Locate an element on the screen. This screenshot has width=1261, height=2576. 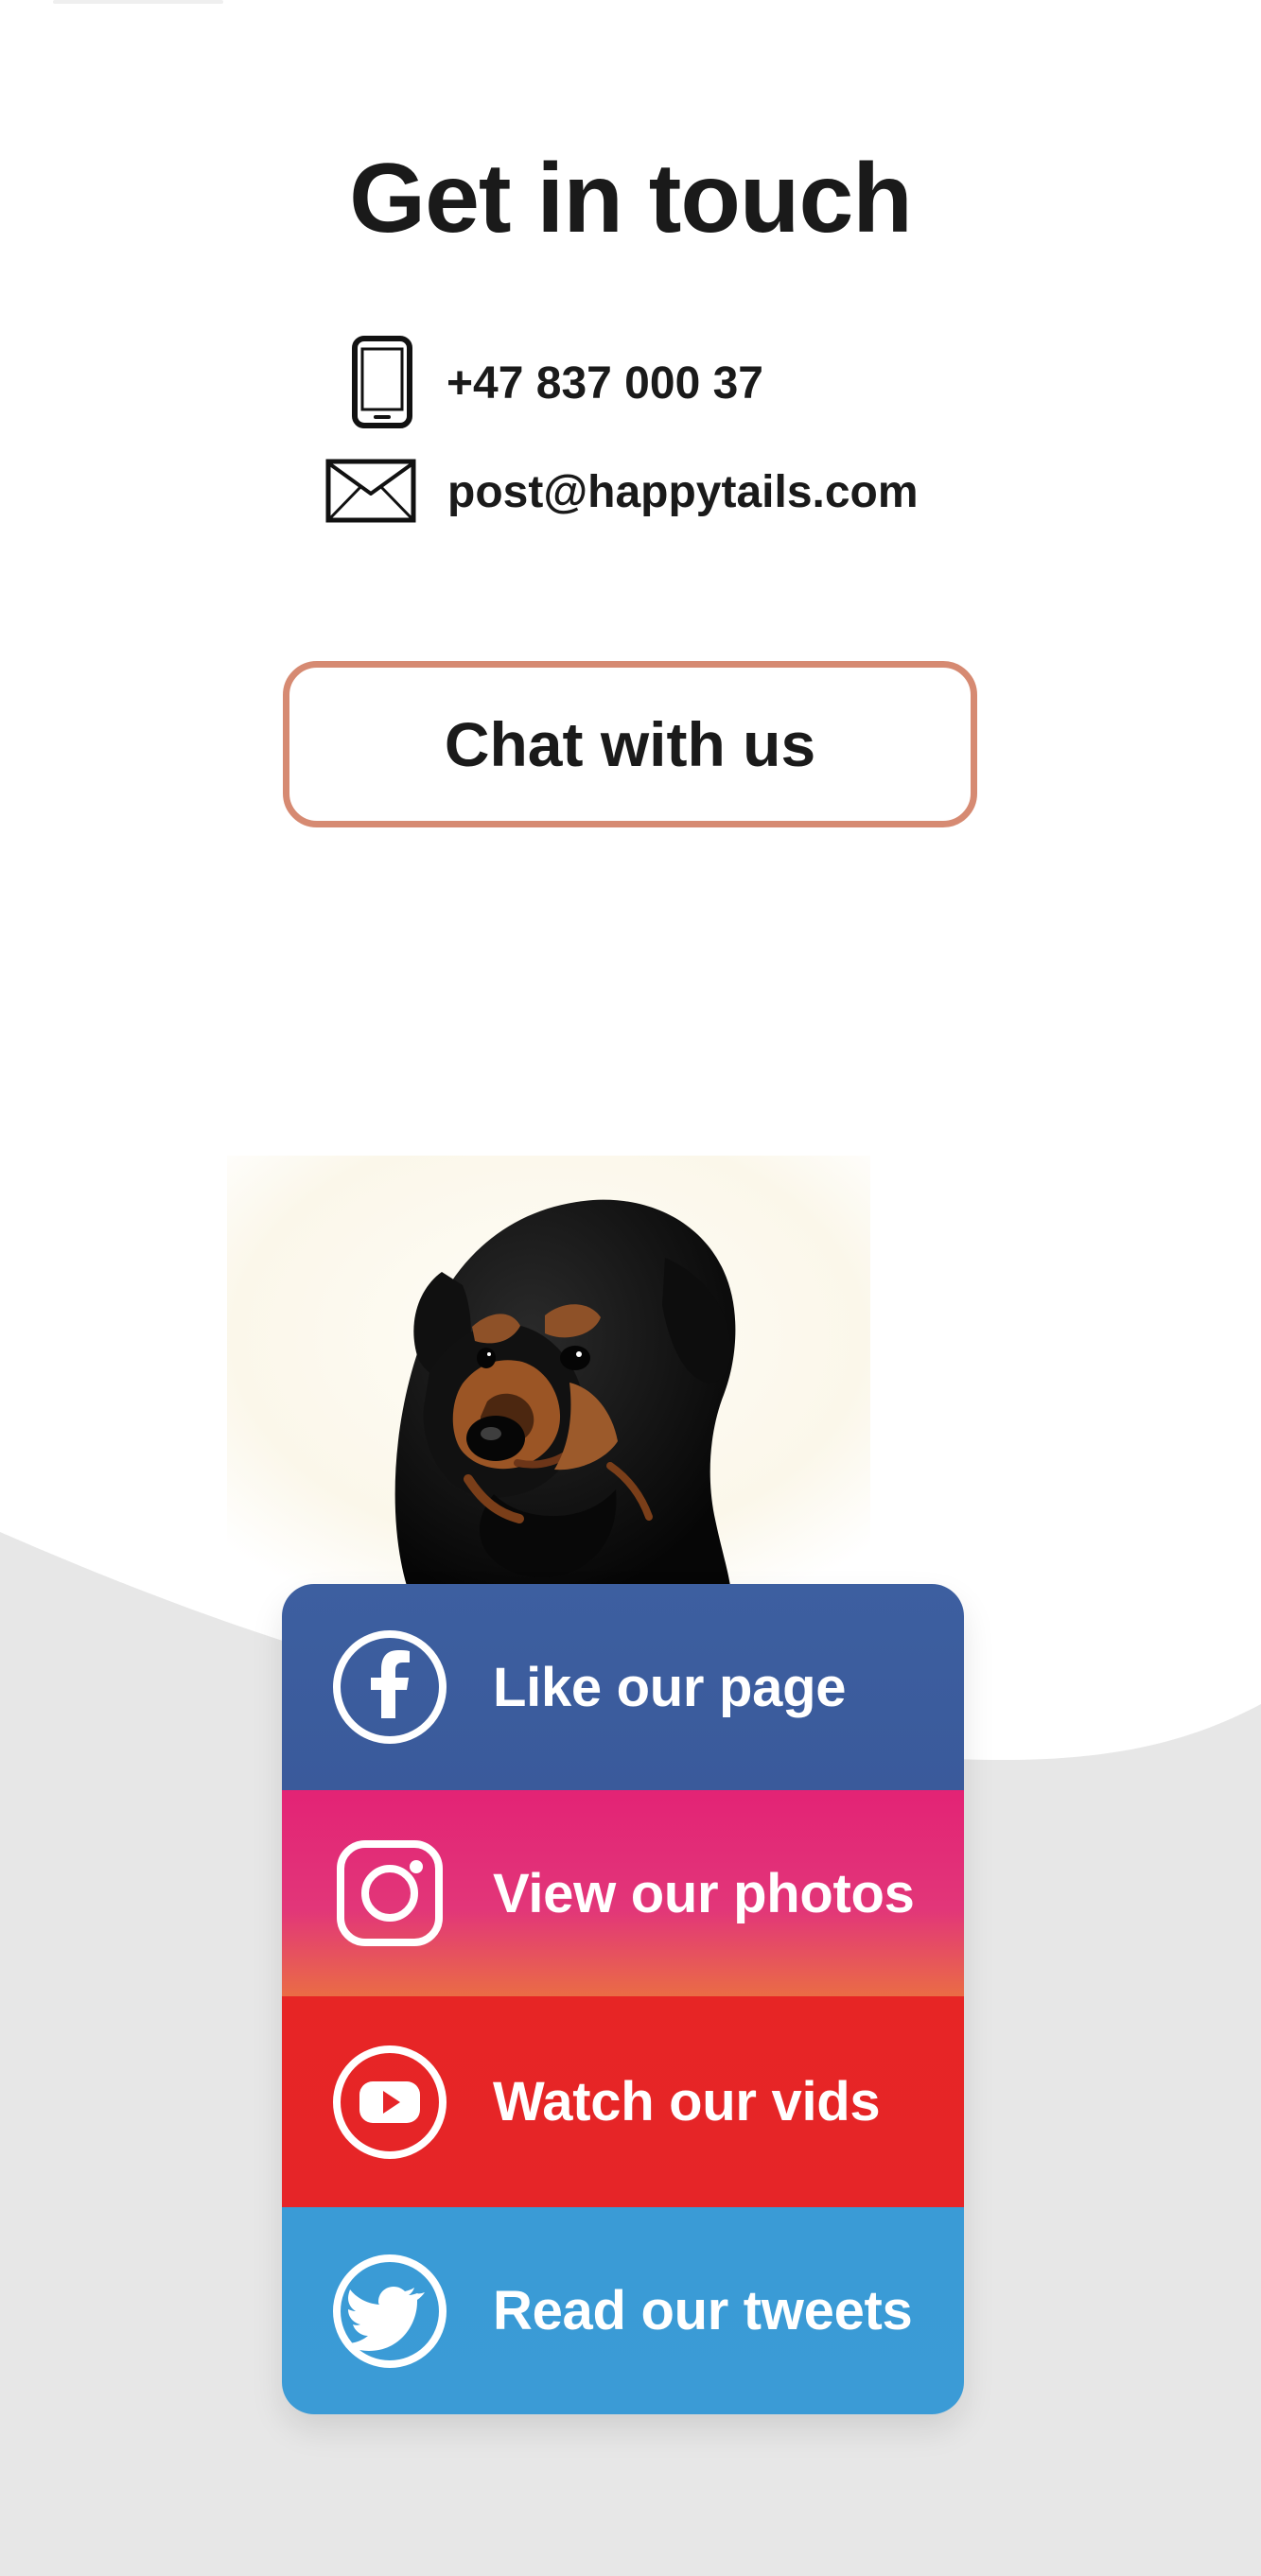
youtube-link: Watch our vids is located at coordinates (623, 2101).